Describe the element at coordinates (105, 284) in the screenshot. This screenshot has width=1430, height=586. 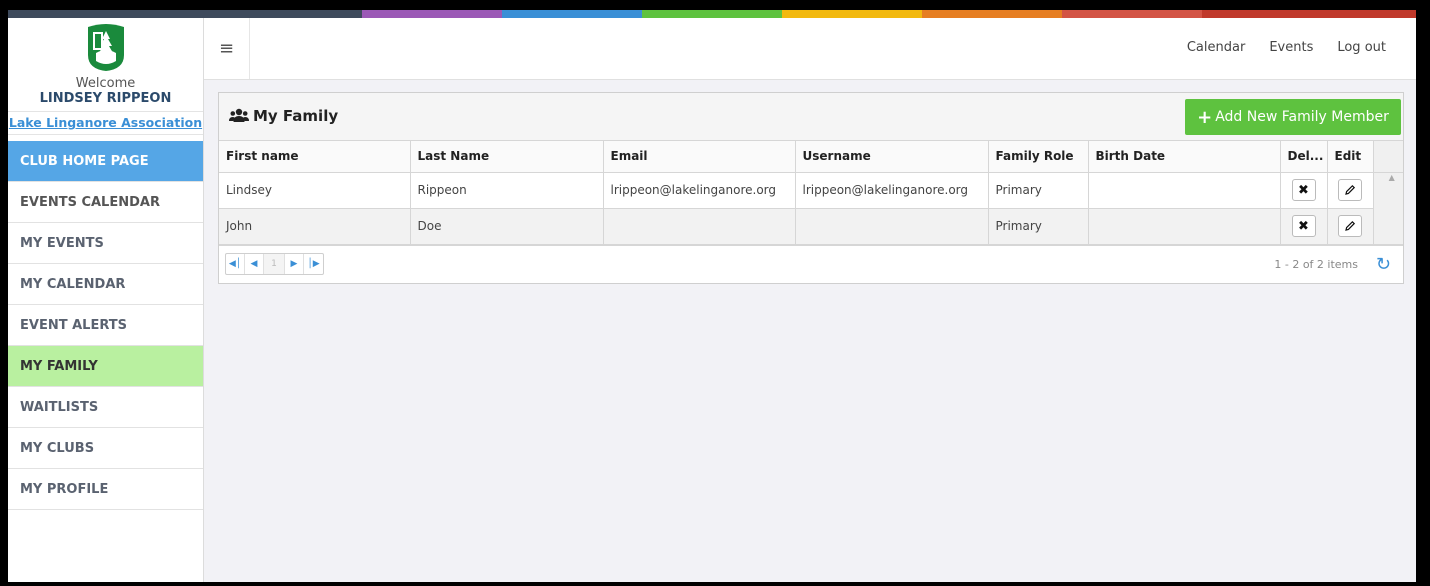
I see `sidebar-item-my-calendar: MY CALENDAR` at that location.